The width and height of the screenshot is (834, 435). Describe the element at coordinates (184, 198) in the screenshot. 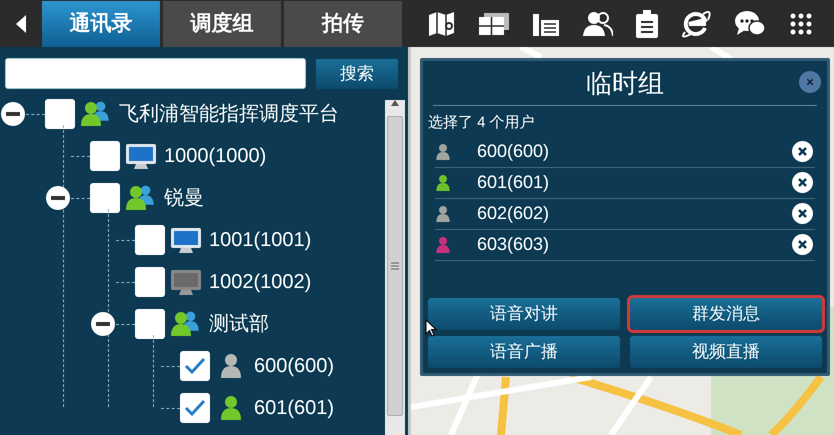

I see `tree-item-label: 锐曼` at that location.